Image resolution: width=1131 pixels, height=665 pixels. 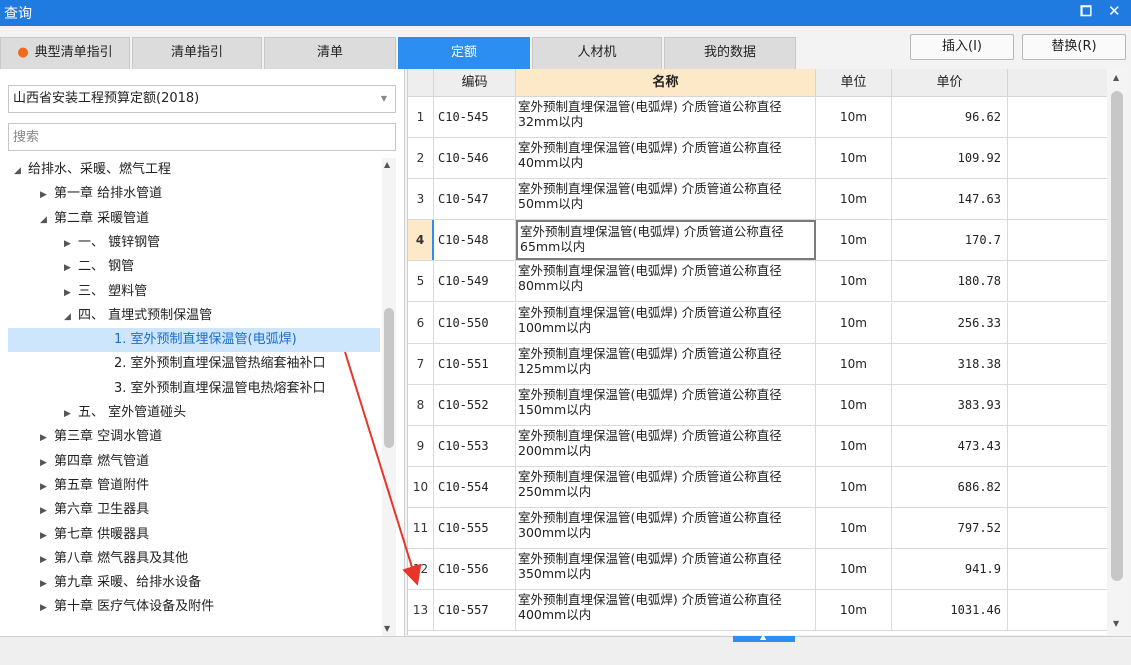 What do you see at coordinates (666, 610) in the screenshot?
I see `quota-name: 室外预制直埋保温管(电弧焊) 介质管道公称直径400mm以内` at bounding box center [666, 610].